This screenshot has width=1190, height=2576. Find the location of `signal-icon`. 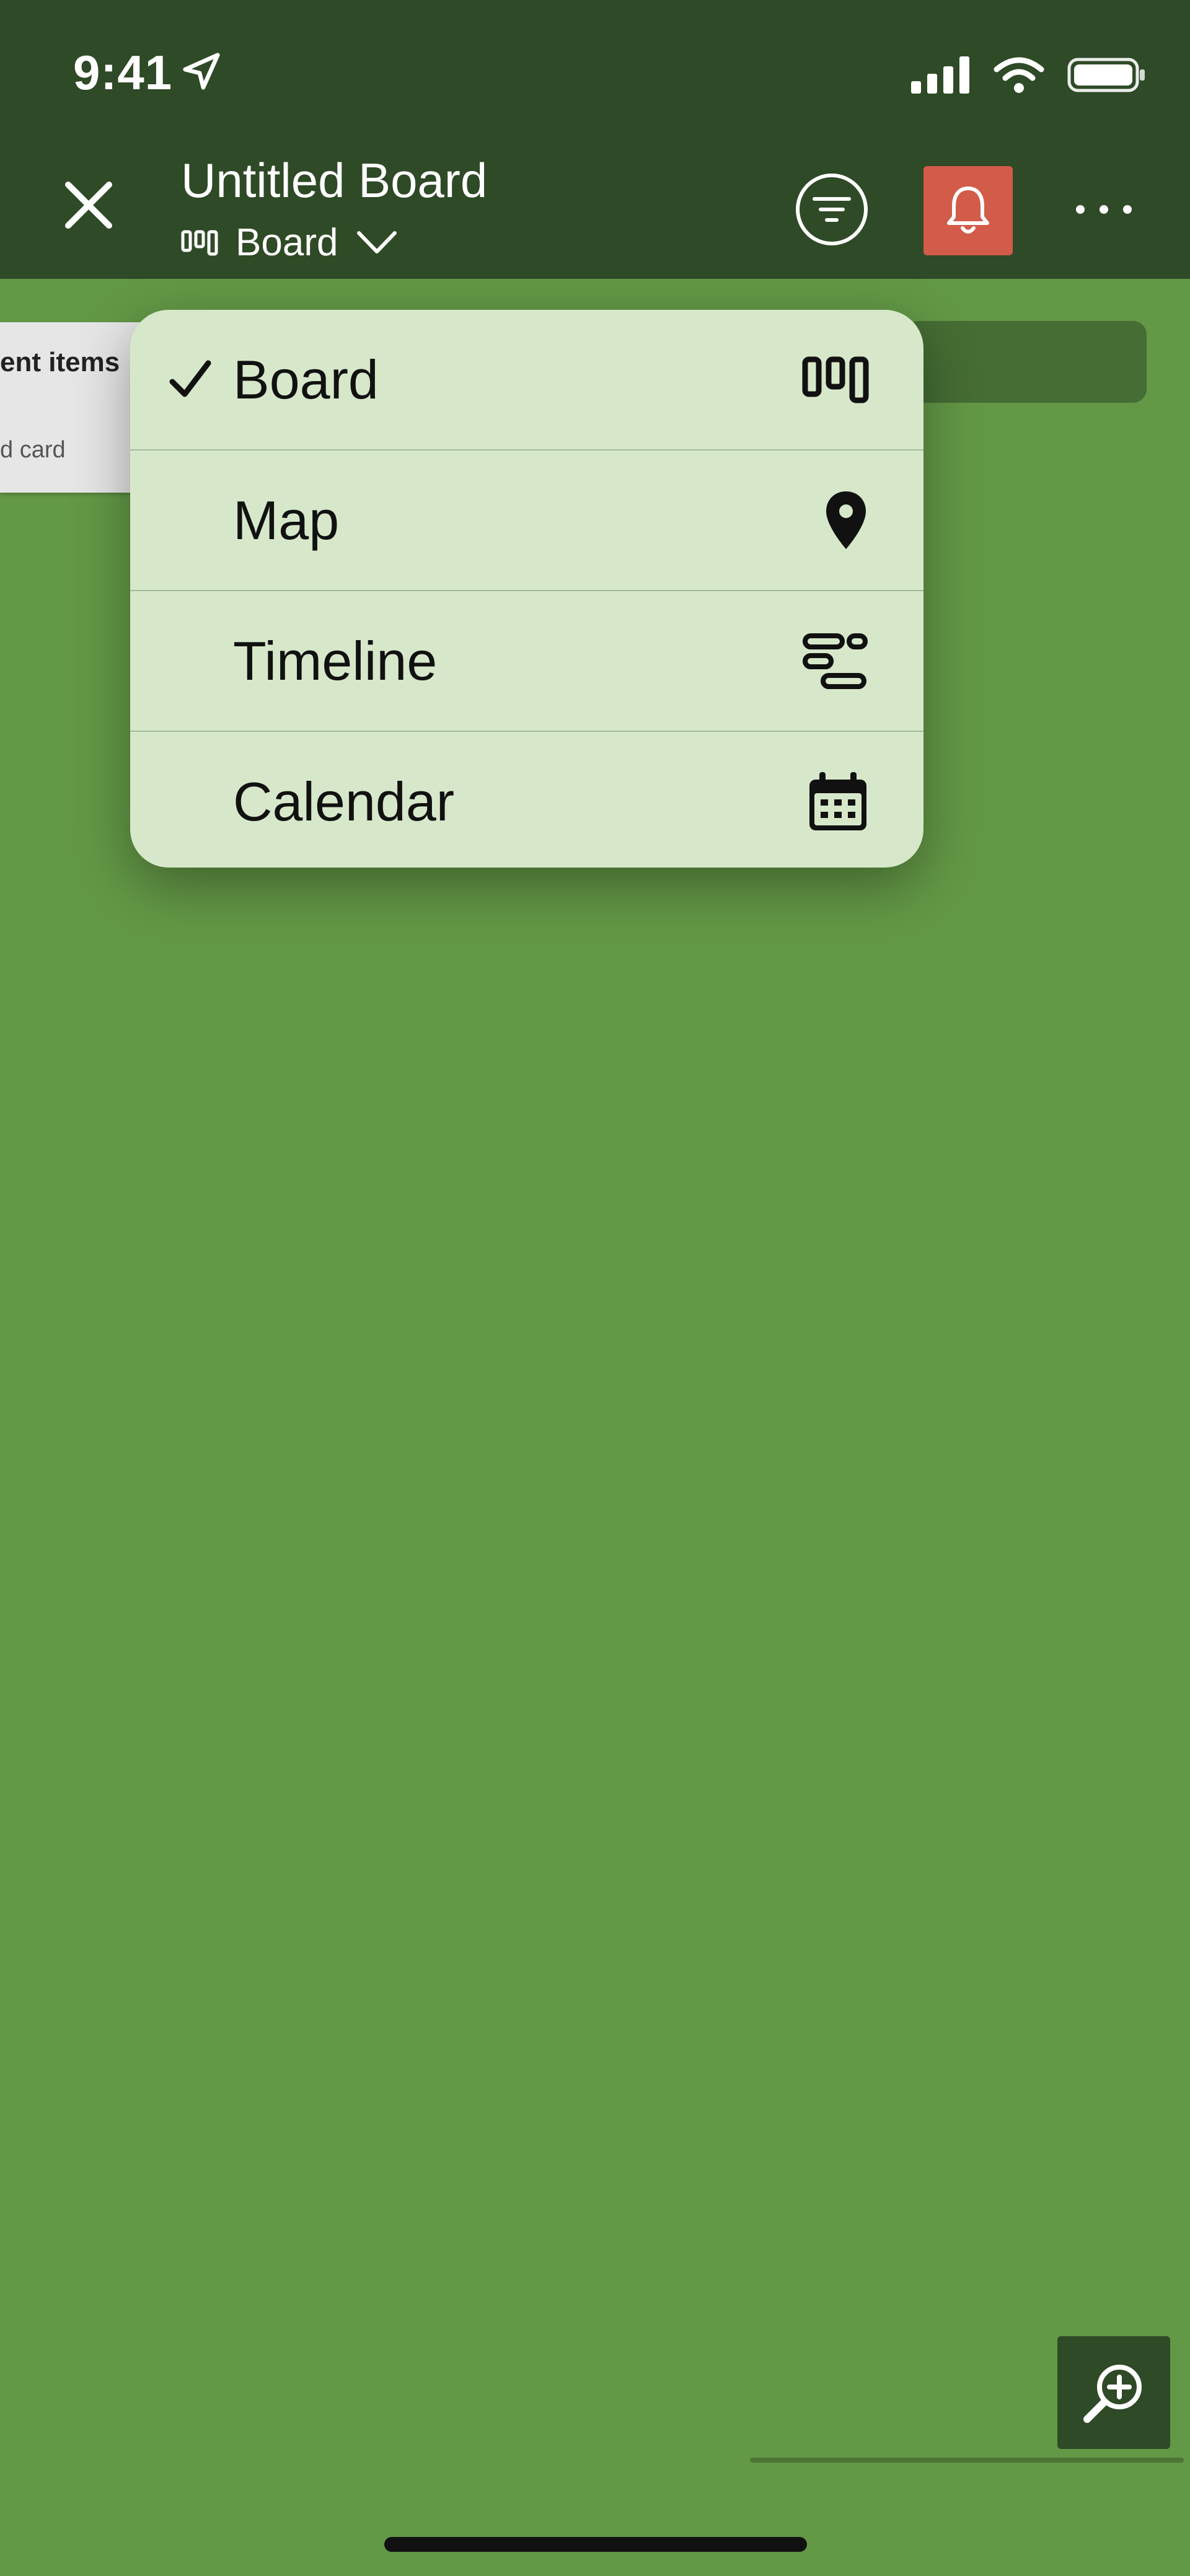

signal-icon is located at coordinates (940, 75).